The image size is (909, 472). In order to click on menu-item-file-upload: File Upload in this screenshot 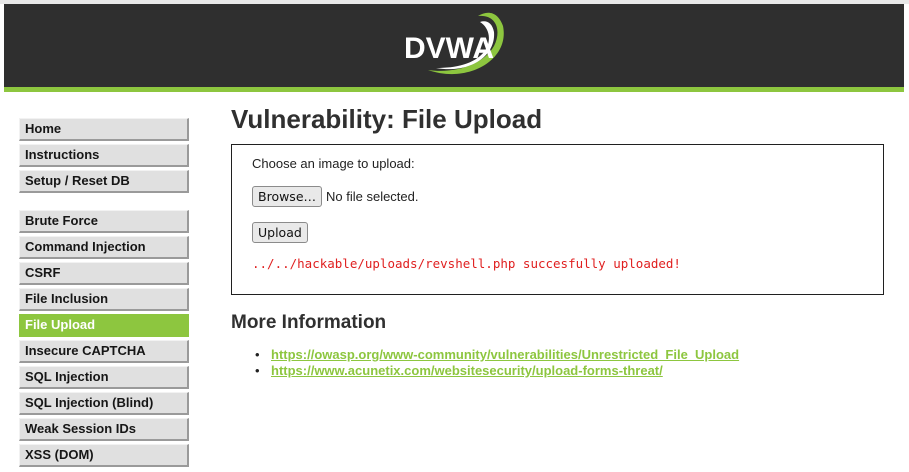, I will do `click(104, 325)`.